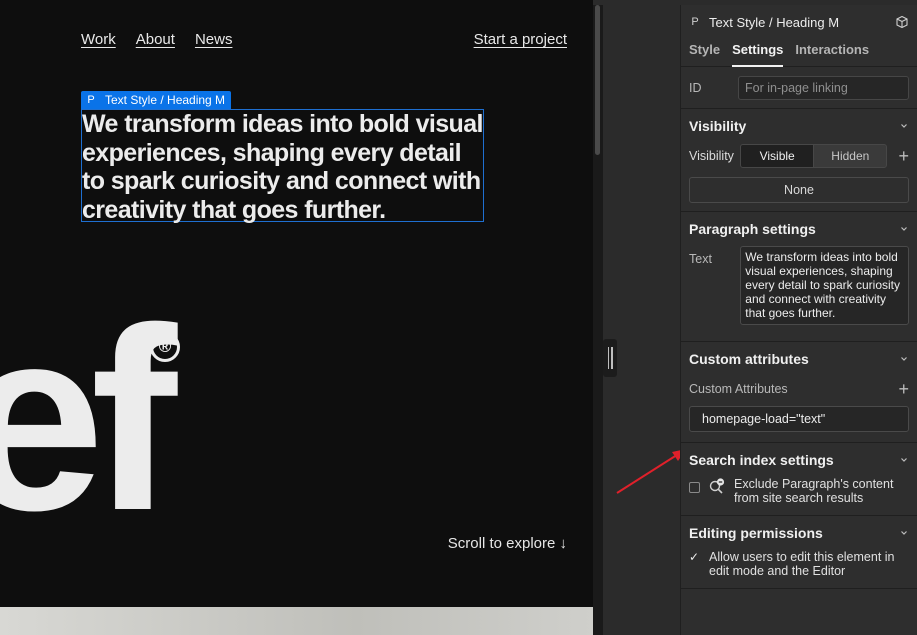 The width and height of the screenshot is (917, 635). What do you see at coordinates (758, 53) in the screenshot?
I see `tab-settings: Settings` at bounding box center [758, 53].